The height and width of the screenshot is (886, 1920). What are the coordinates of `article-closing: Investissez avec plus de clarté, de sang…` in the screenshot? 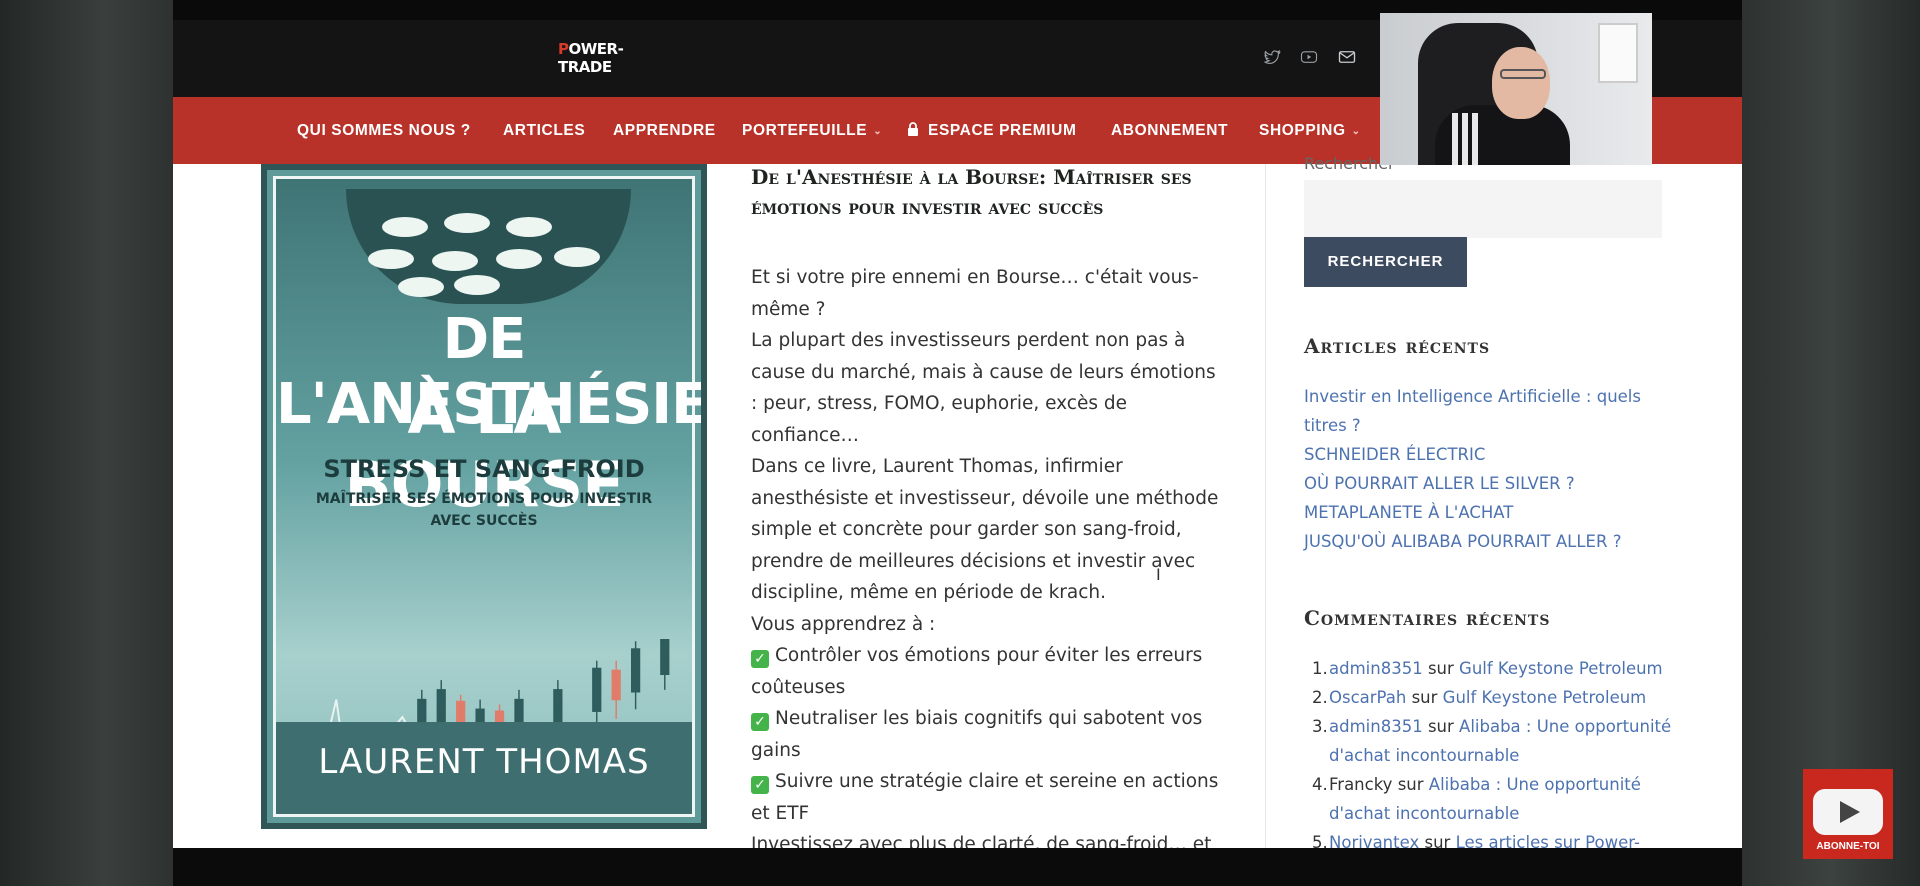 It's located at (981, 841).